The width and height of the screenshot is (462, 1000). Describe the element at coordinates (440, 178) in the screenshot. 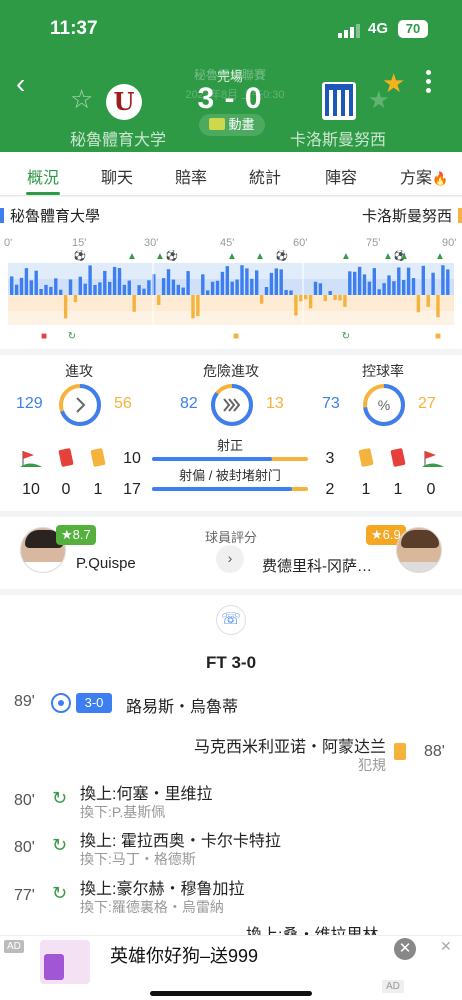

I see `fire-icon: 🔥` at that location.